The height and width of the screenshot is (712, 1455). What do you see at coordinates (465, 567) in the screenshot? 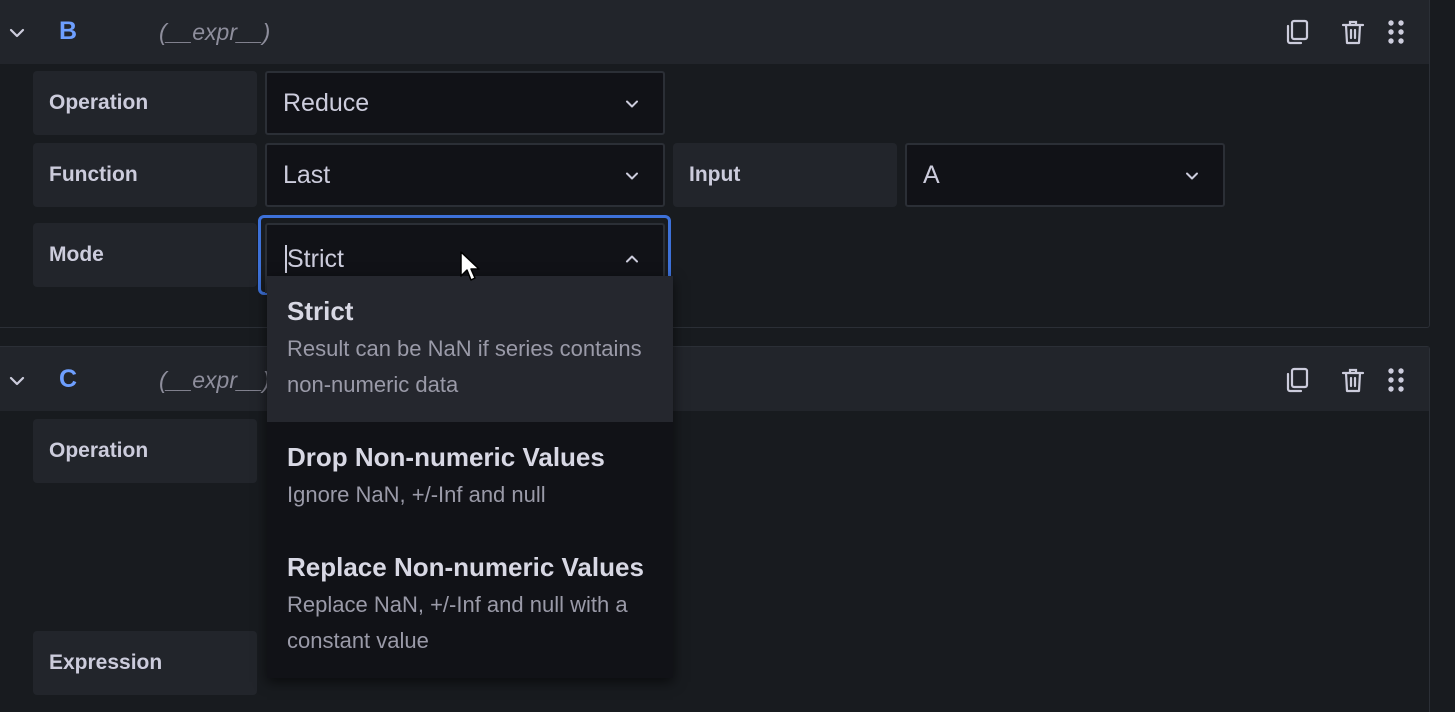
I see `option-title: Replace Non-numeric Values` at bounding box center [465, 567].